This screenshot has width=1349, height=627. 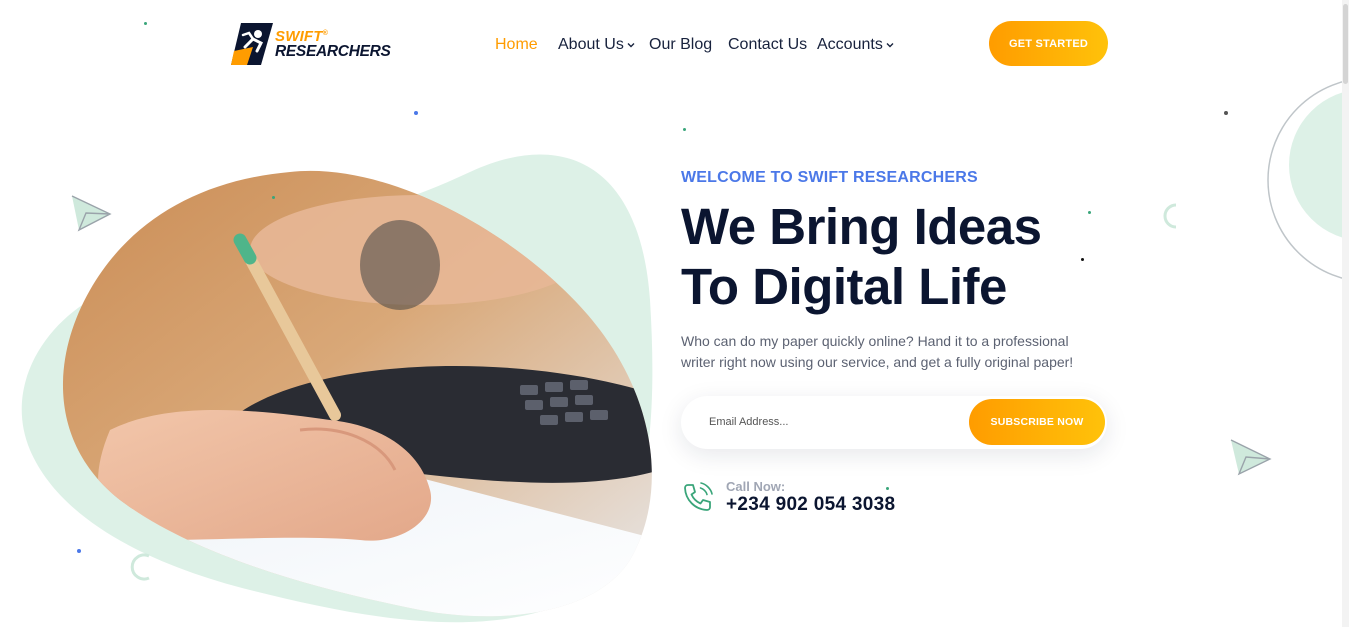 I want to click on nav-contact-us: Contact Us, so click(x=767, y=45).